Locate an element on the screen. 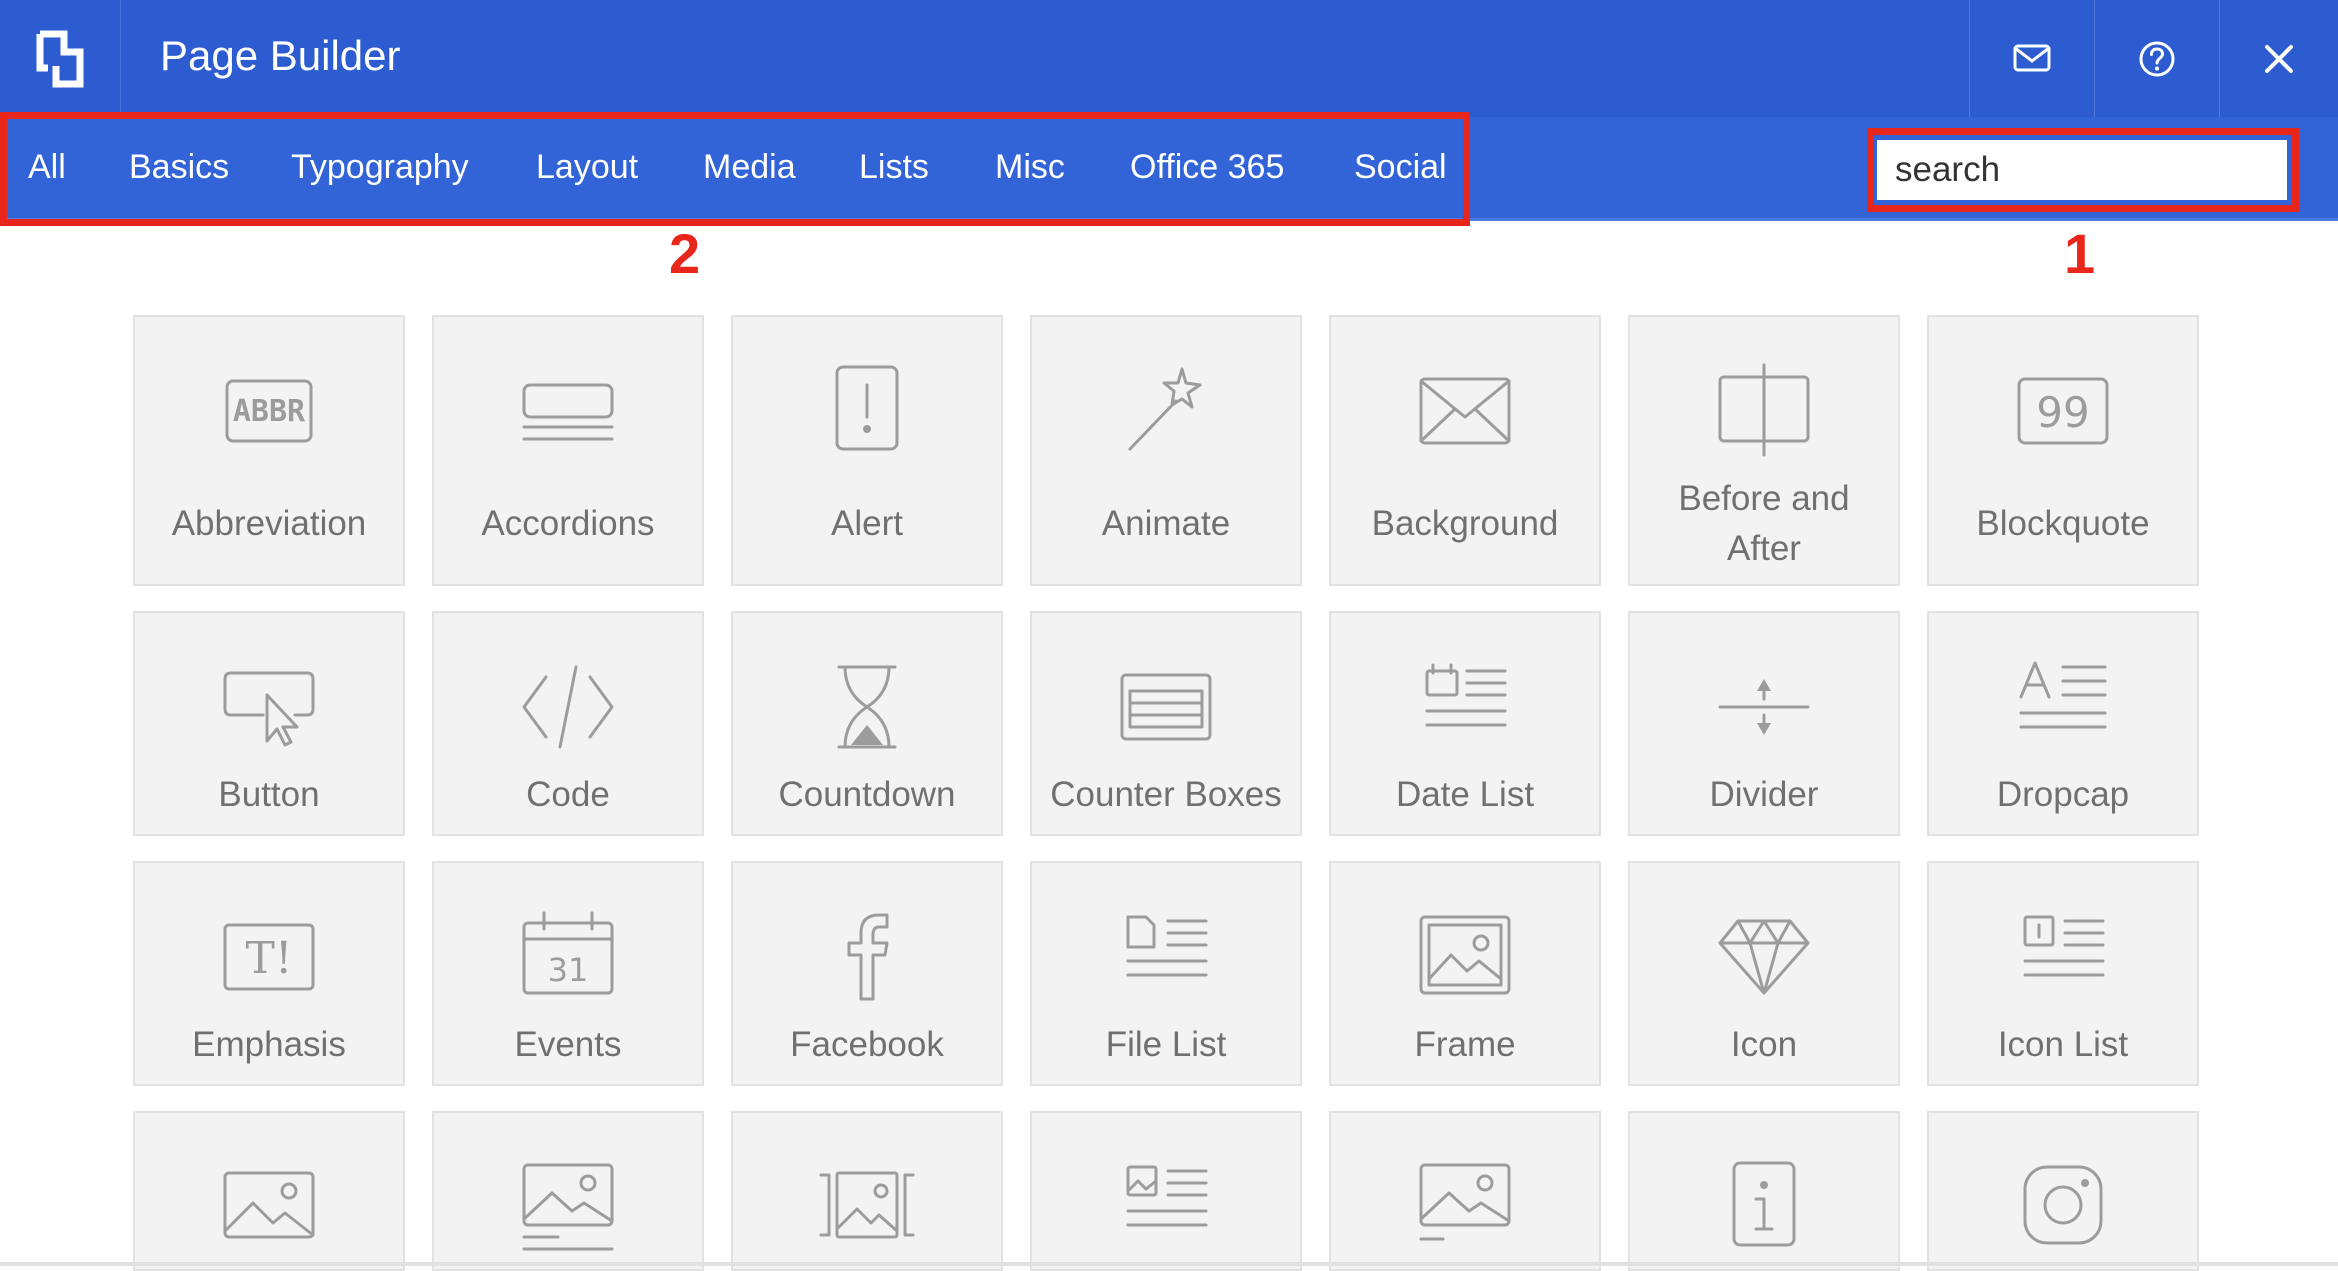 The height and width of the screenshot is (1271, 2338). app-title: Page Builder is located at coordinates (280, 55).